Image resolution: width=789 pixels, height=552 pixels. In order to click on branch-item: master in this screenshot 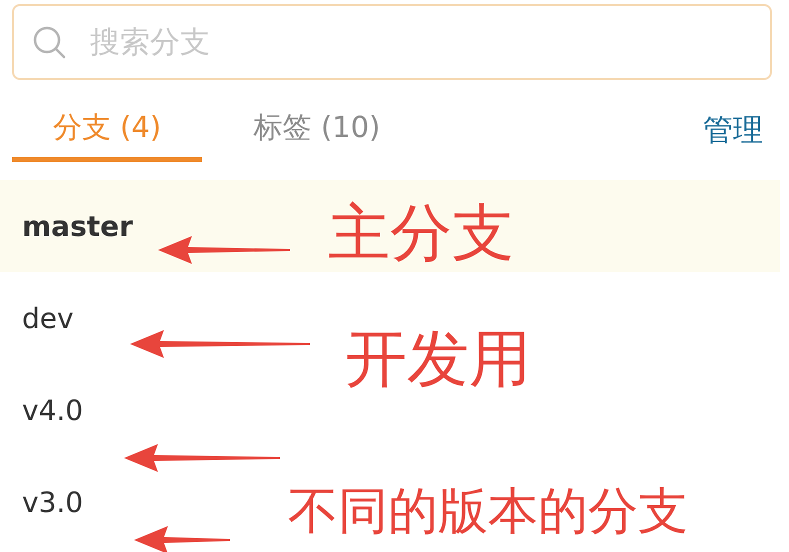, I will do `click(77, 226)`.